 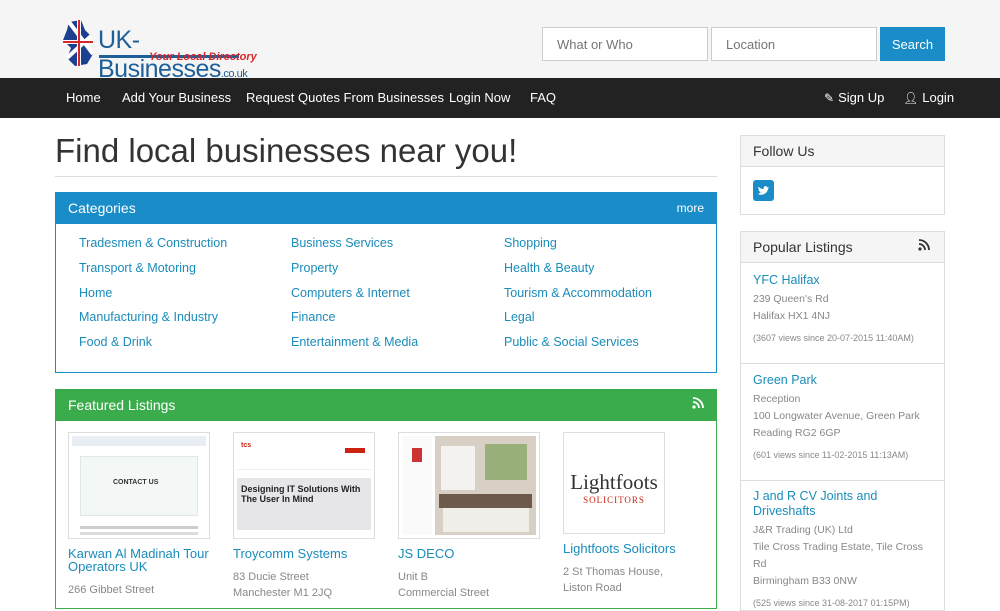 What do you see at coordinates (785, 380) in the screenshot?
I see `popular-listing-name: Green Park` at bounding box center [785, 380].